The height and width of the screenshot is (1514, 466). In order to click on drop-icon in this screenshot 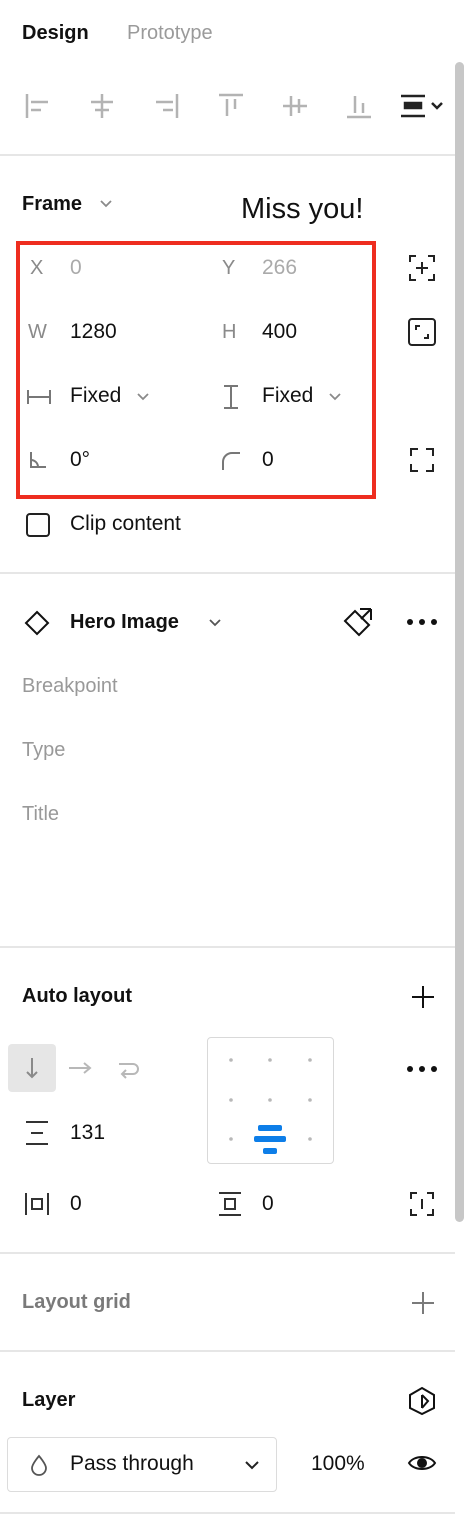, I will do `click(39, 1465)`.